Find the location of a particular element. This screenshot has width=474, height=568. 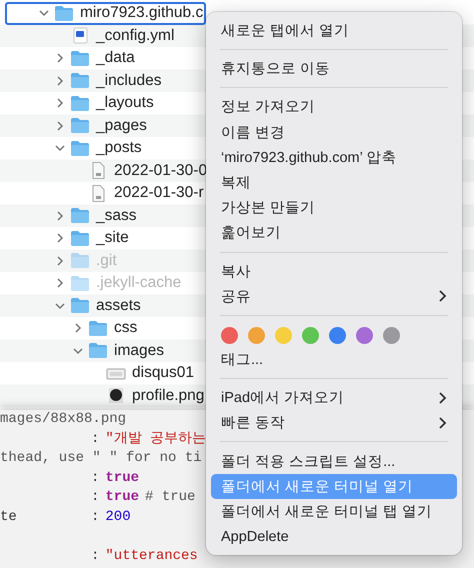

code-text: thead, use " " for no ti is located at coordinates (101, 458).